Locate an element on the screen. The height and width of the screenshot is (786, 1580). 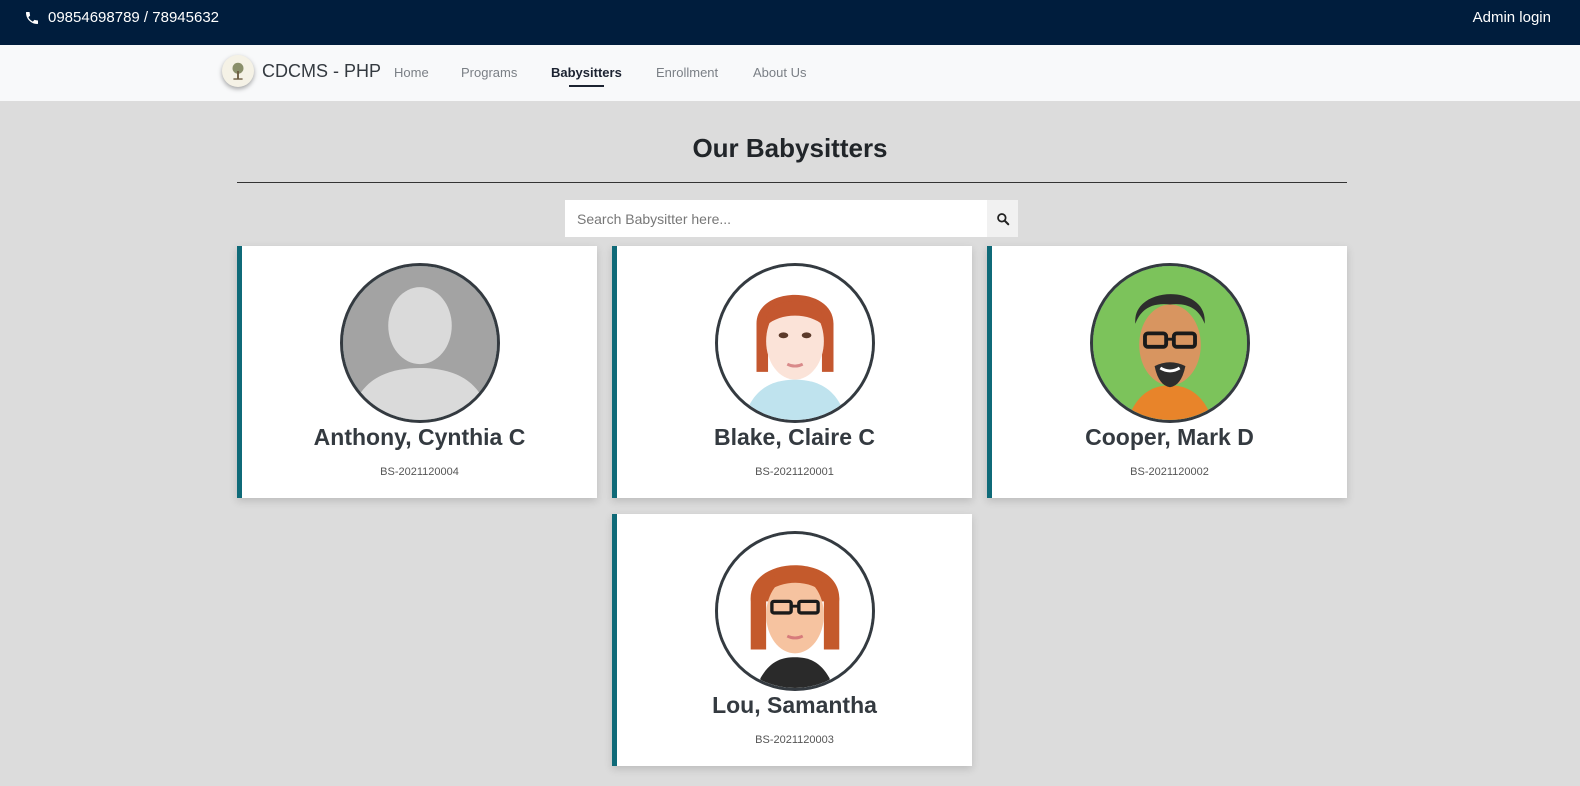
tree-logo-icon is located at coordinates (238, 71).